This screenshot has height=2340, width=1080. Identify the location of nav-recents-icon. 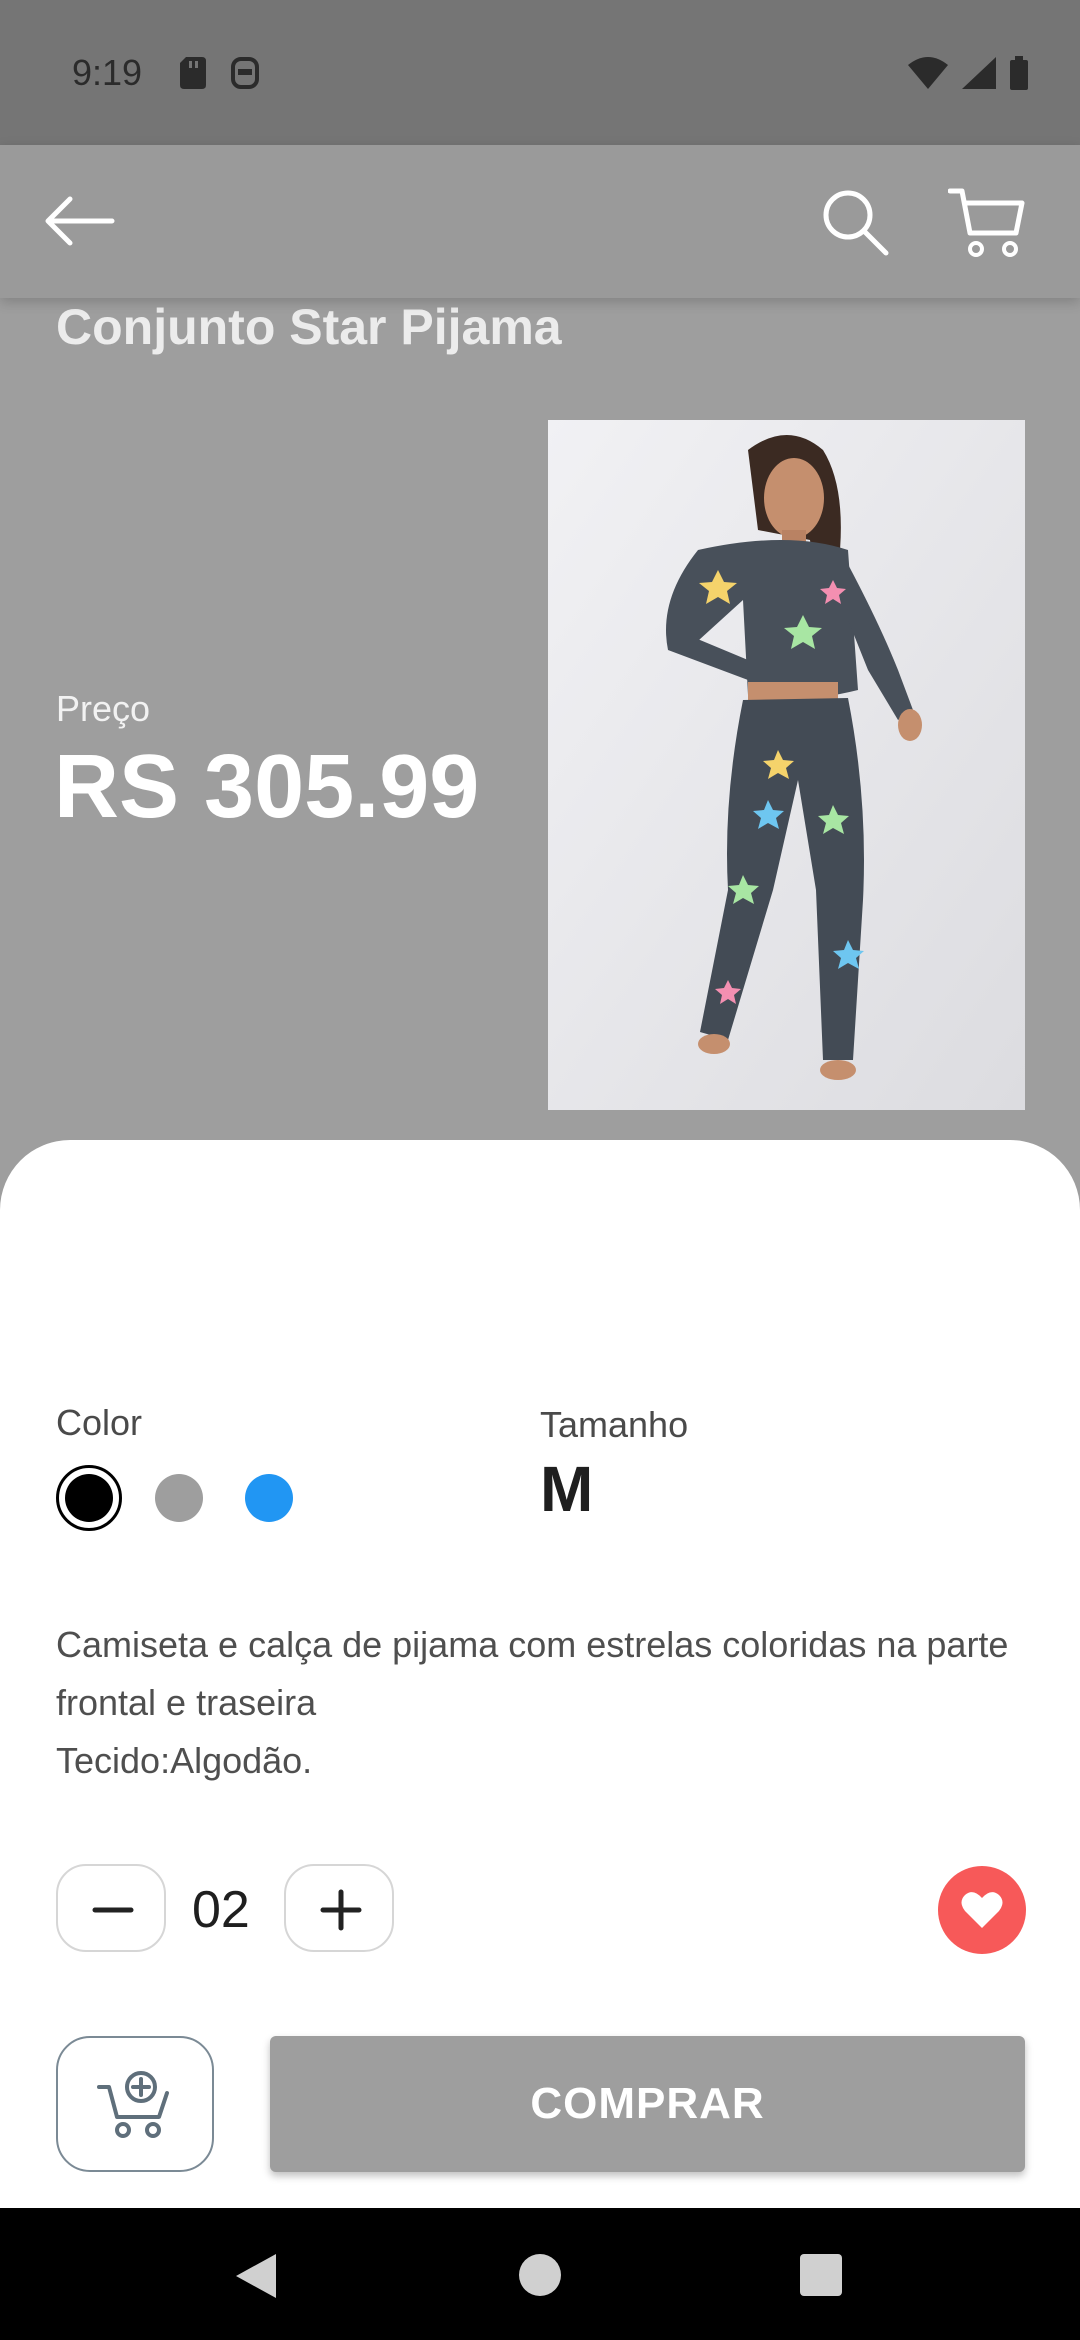
(821, 2275).